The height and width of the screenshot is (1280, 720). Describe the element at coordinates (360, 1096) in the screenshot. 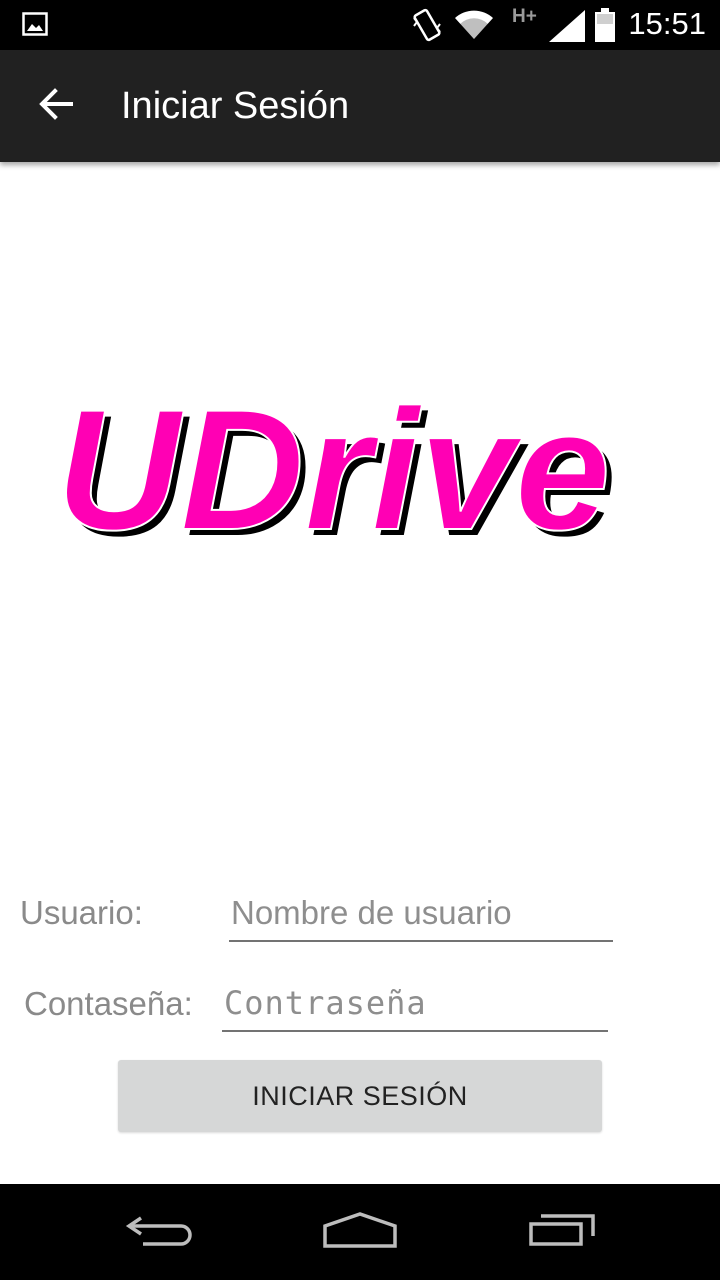

I see `login-button: INICIAR SESIÓN` at that location.